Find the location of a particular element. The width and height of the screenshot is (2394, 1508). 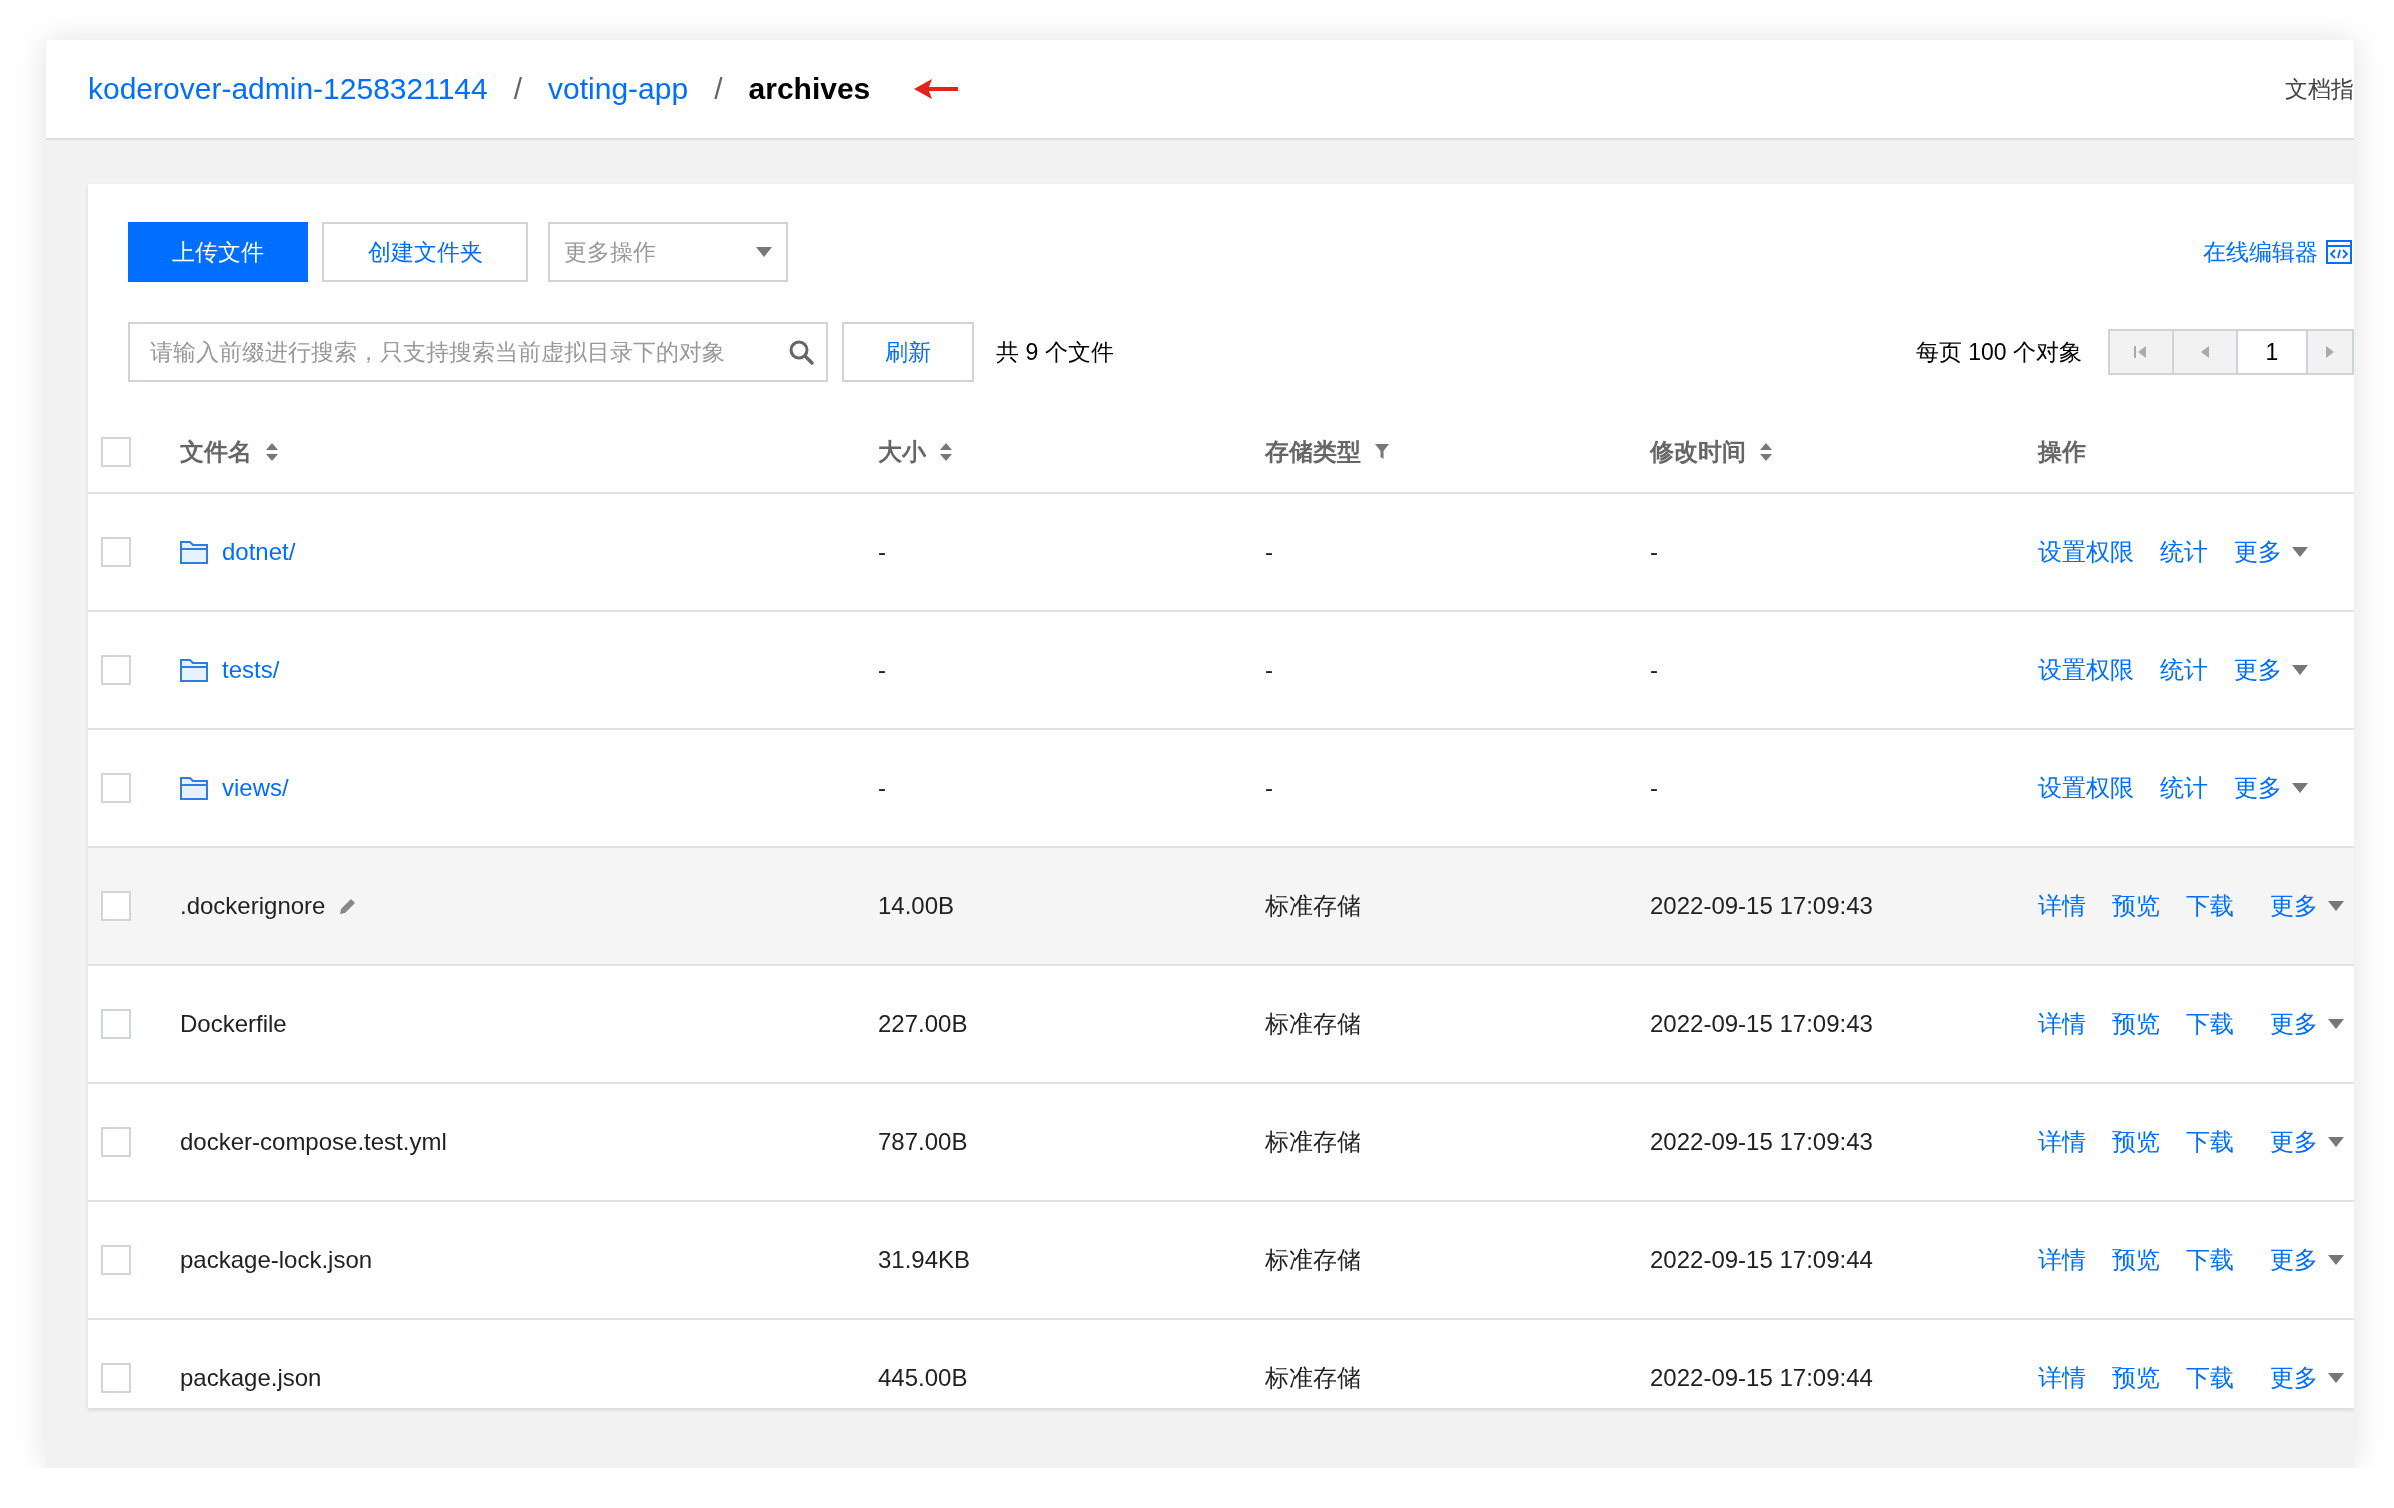

upload-button: 上传文件 is located at coordinates (218, 252).